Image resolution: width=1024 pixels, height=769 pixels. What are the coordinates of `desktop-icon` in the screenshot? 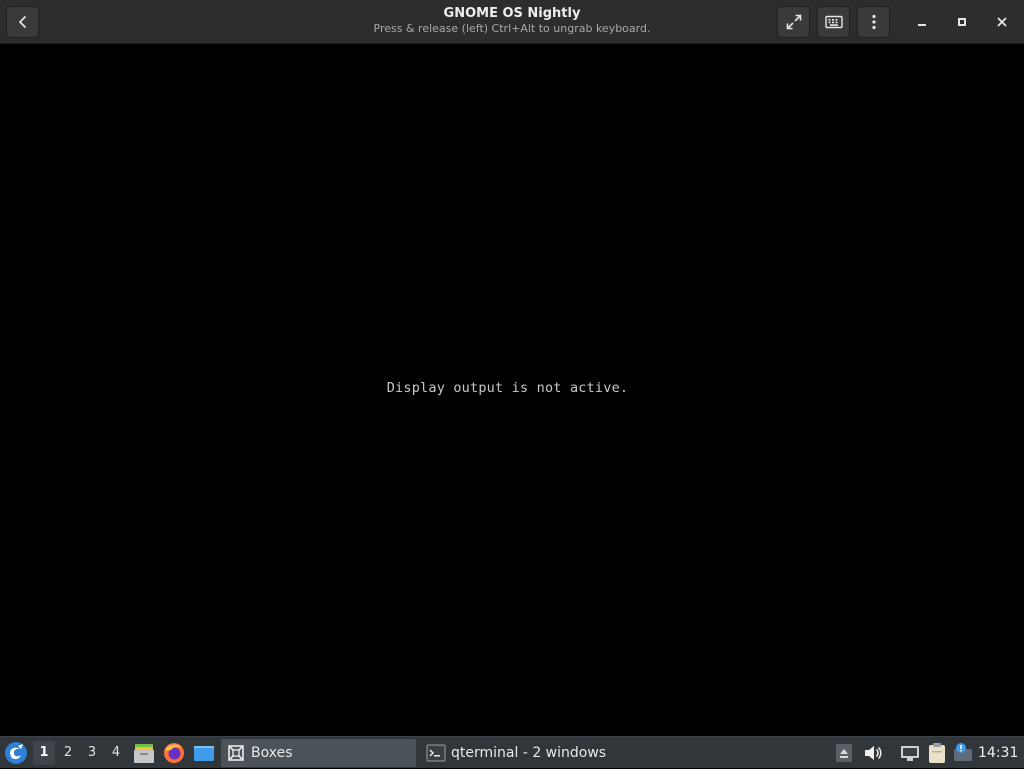 It's located at (204, 753).